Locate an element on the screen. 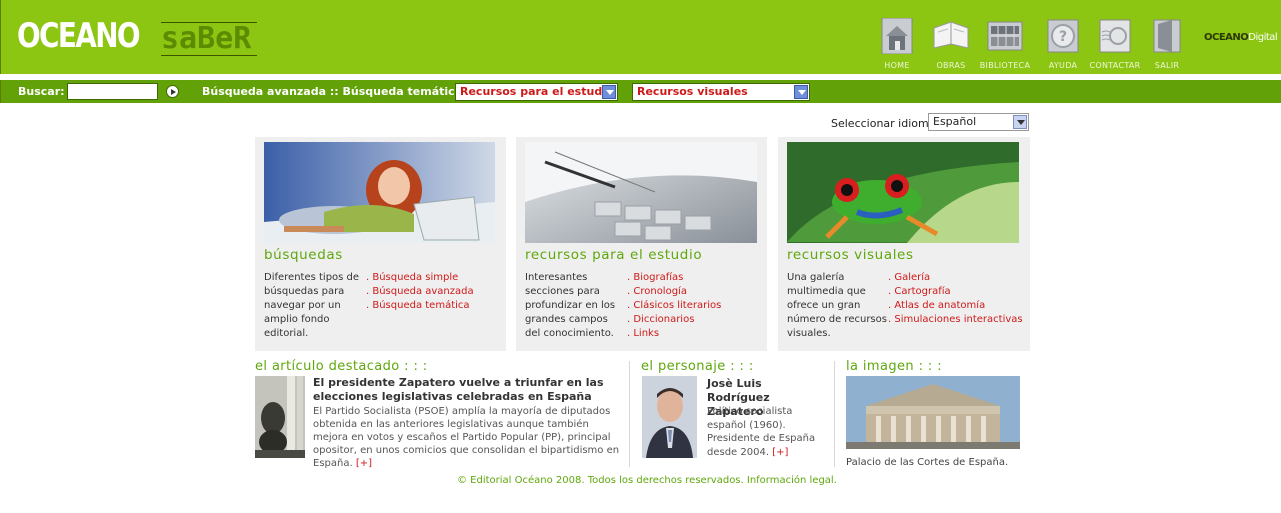 The image size is (1281, 513). library-icon is located at coordinates (1005, 36).